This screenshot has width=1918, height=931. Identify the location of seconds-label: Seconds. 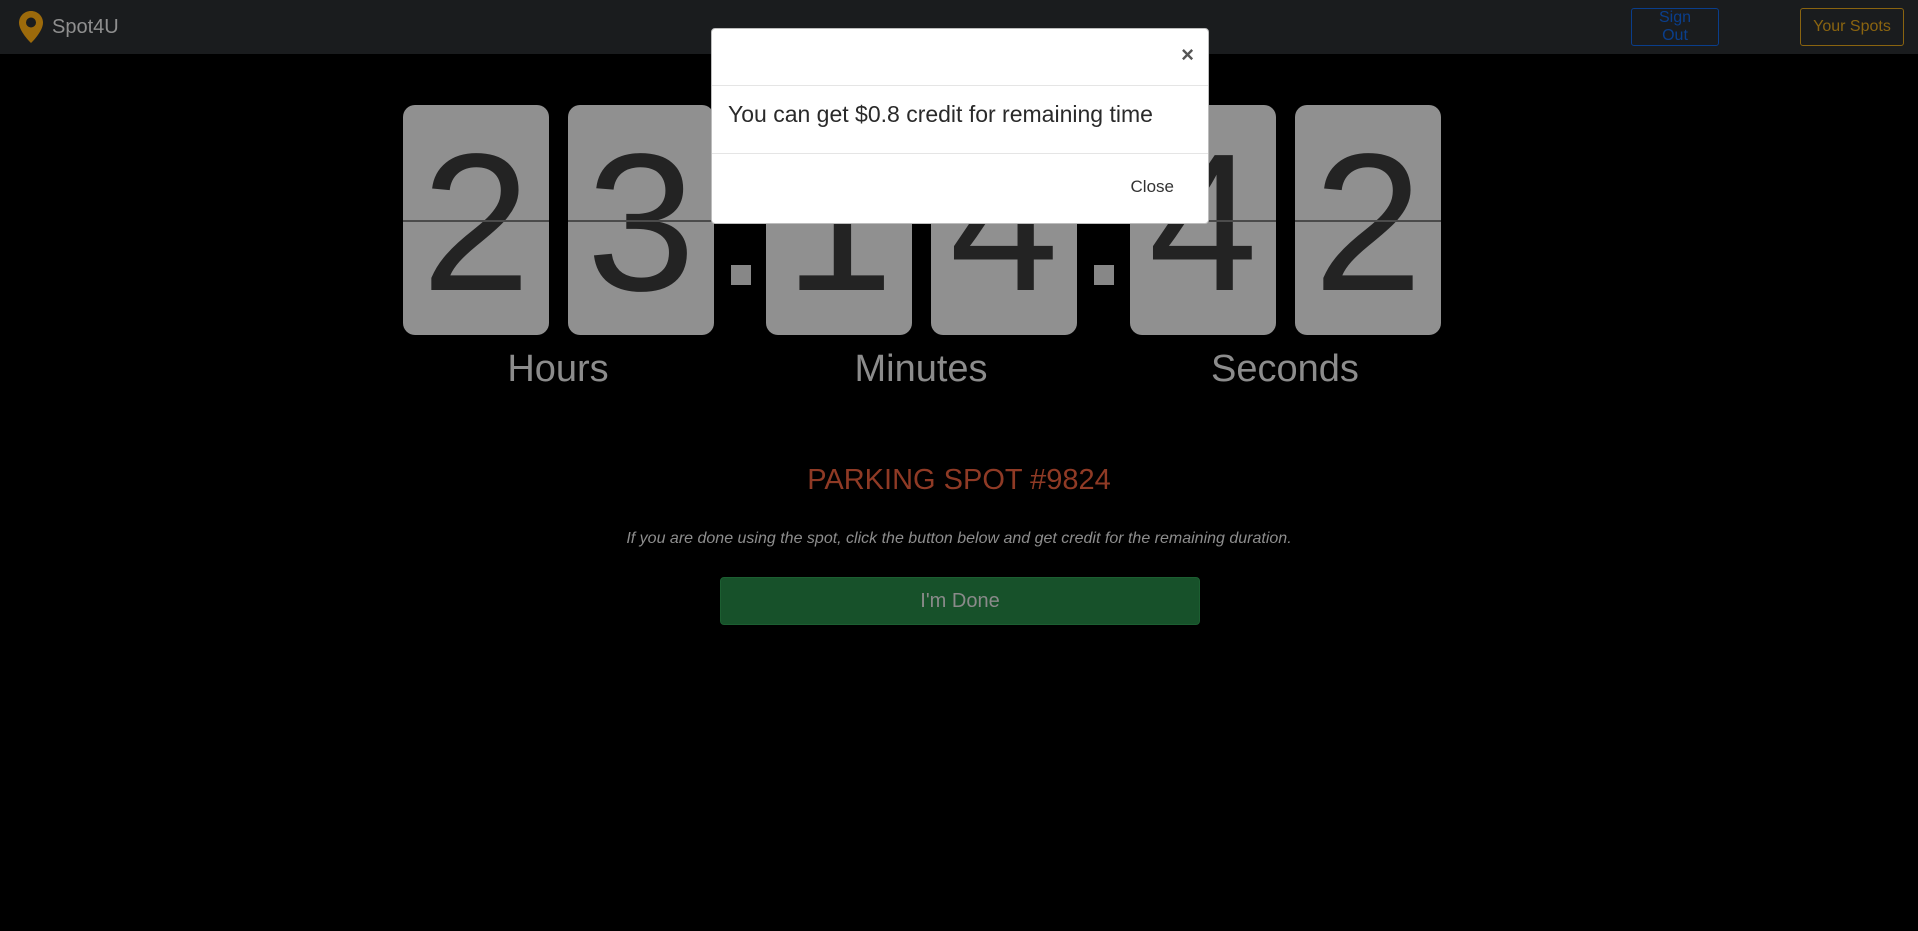
(1285, 369).